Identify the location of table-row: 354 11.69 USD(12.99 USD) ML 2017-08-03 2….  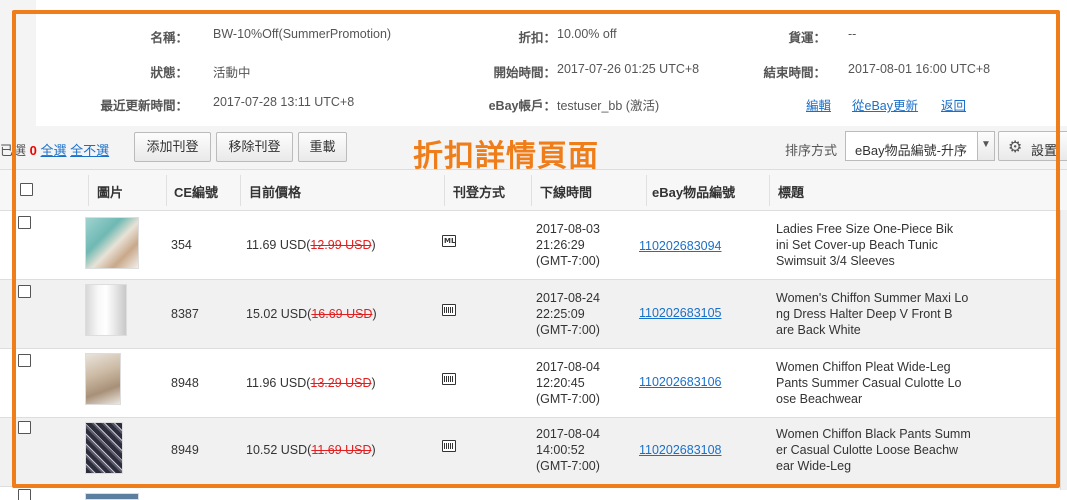
(533, 245).